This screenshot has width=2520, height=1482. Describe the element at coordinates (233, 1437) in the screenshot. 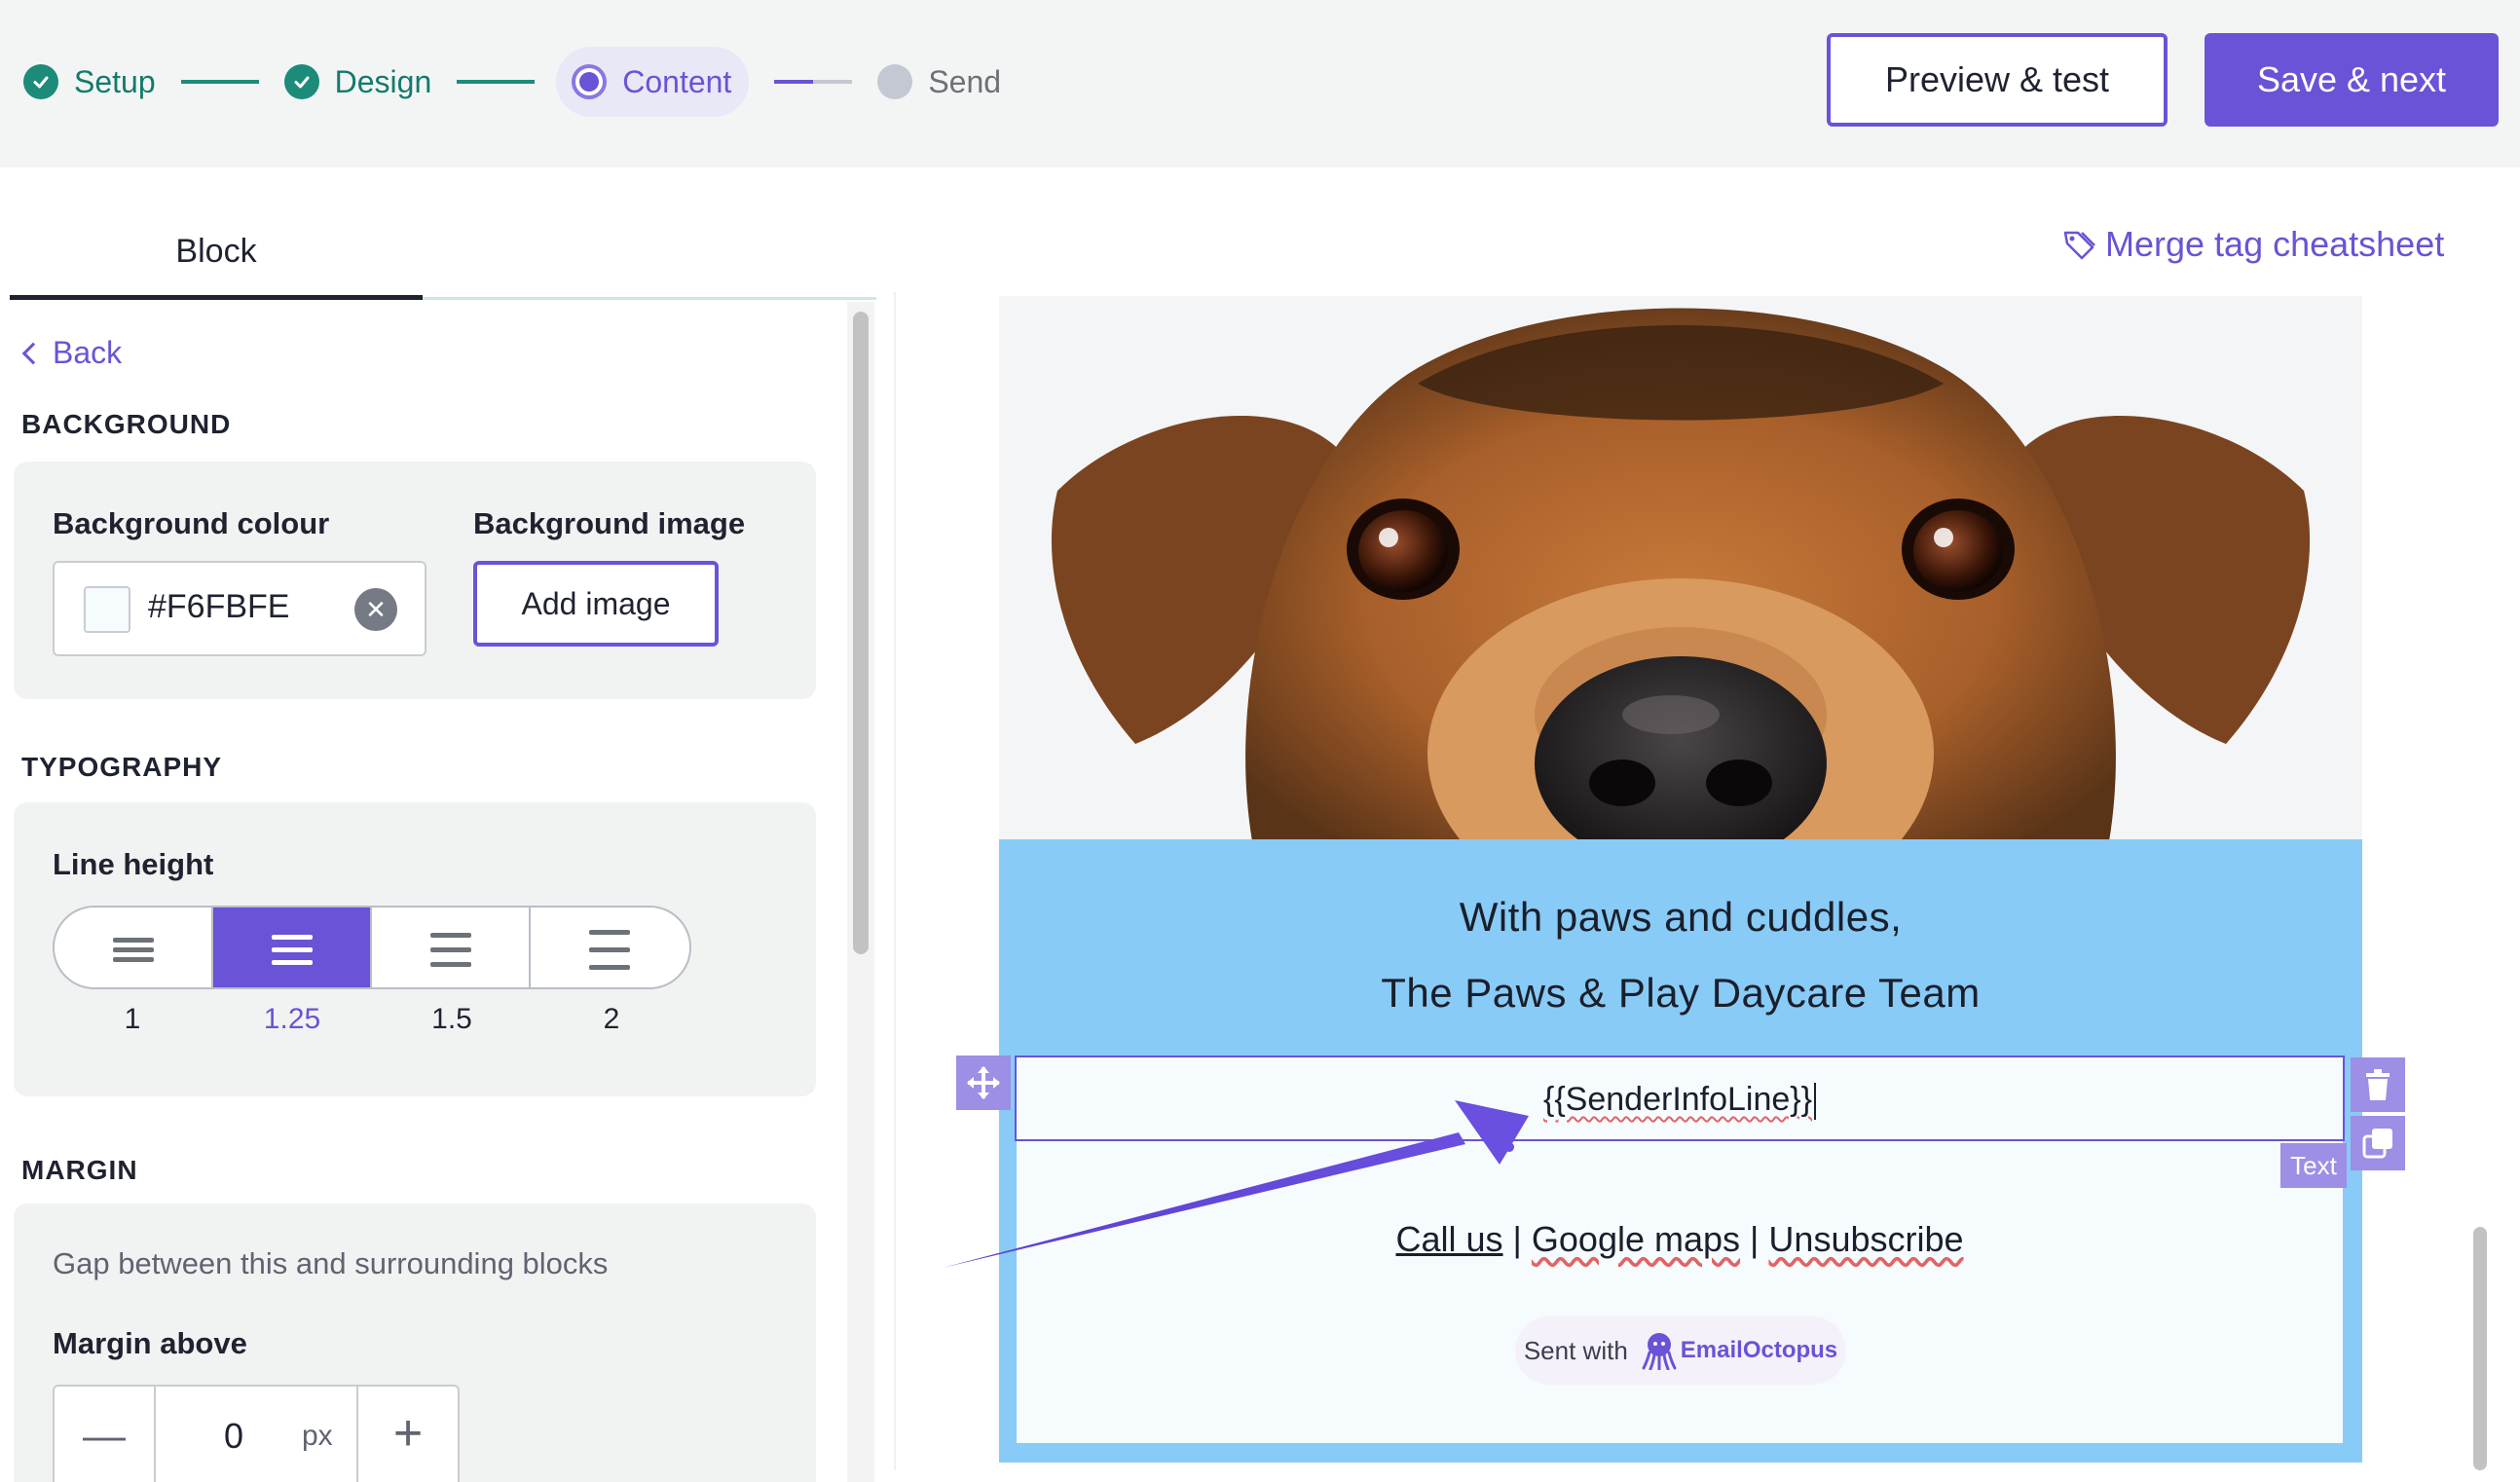

I see `margin-above-value: 0` at that location.